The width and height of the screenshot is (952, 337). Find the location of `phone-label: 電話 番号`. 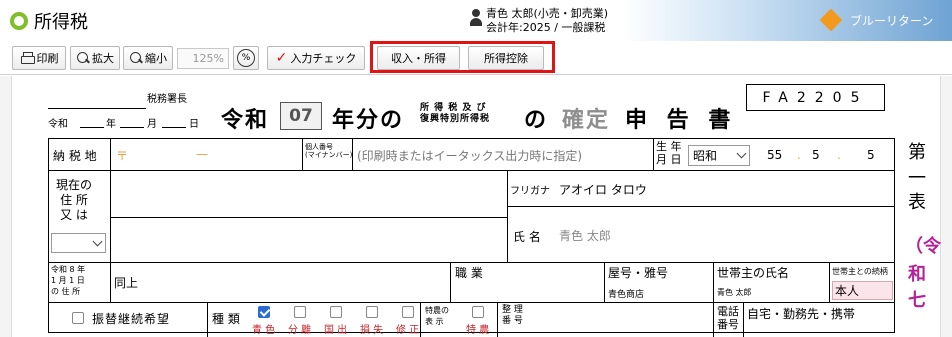

phone-label: 電話 番号 is located at coordinates (728, 318).